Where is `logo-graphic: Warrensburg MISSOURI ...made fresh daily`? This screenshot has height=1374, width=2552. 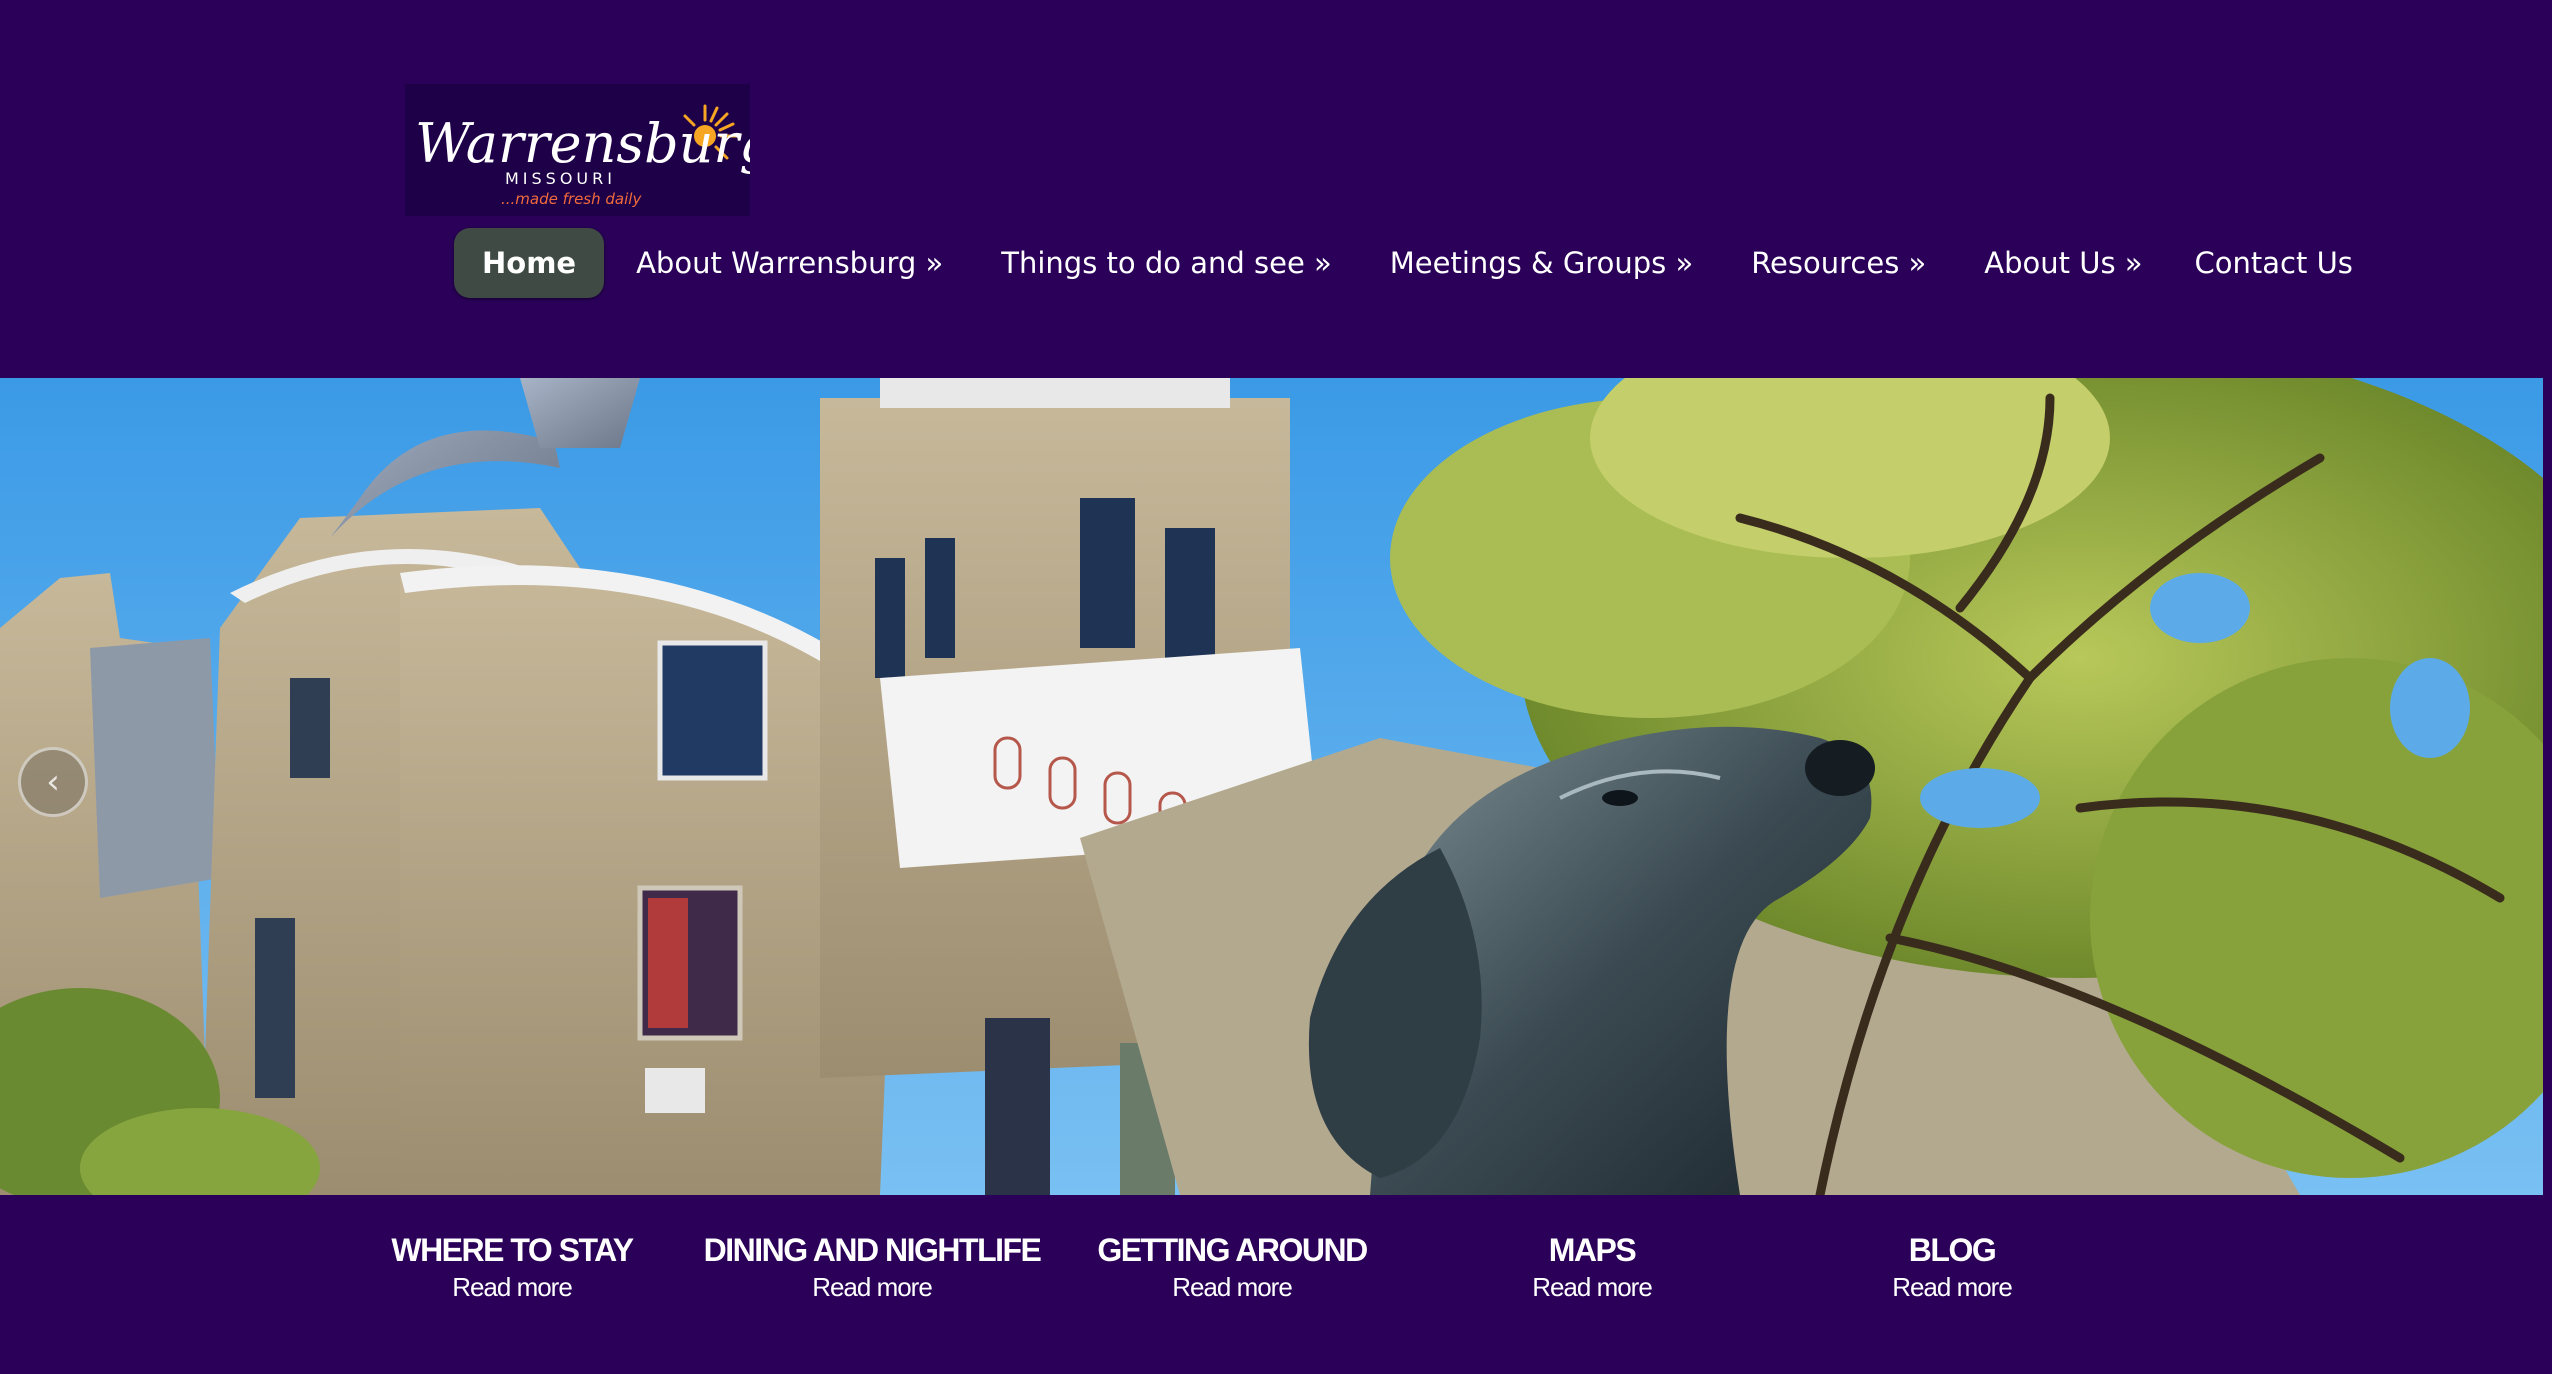
logo-graphic: Warrensburg MISSOURI ...made fresh daily is located at coordinates (582, 156).